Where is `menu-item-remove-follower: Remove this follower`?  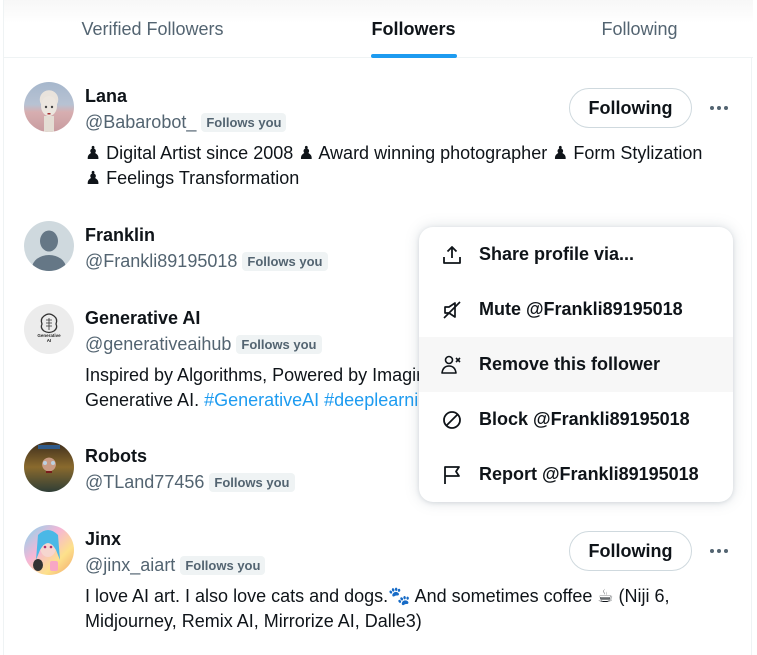 menu-item-remove-follower: Remove this follower is located at coordinates (576, 364).